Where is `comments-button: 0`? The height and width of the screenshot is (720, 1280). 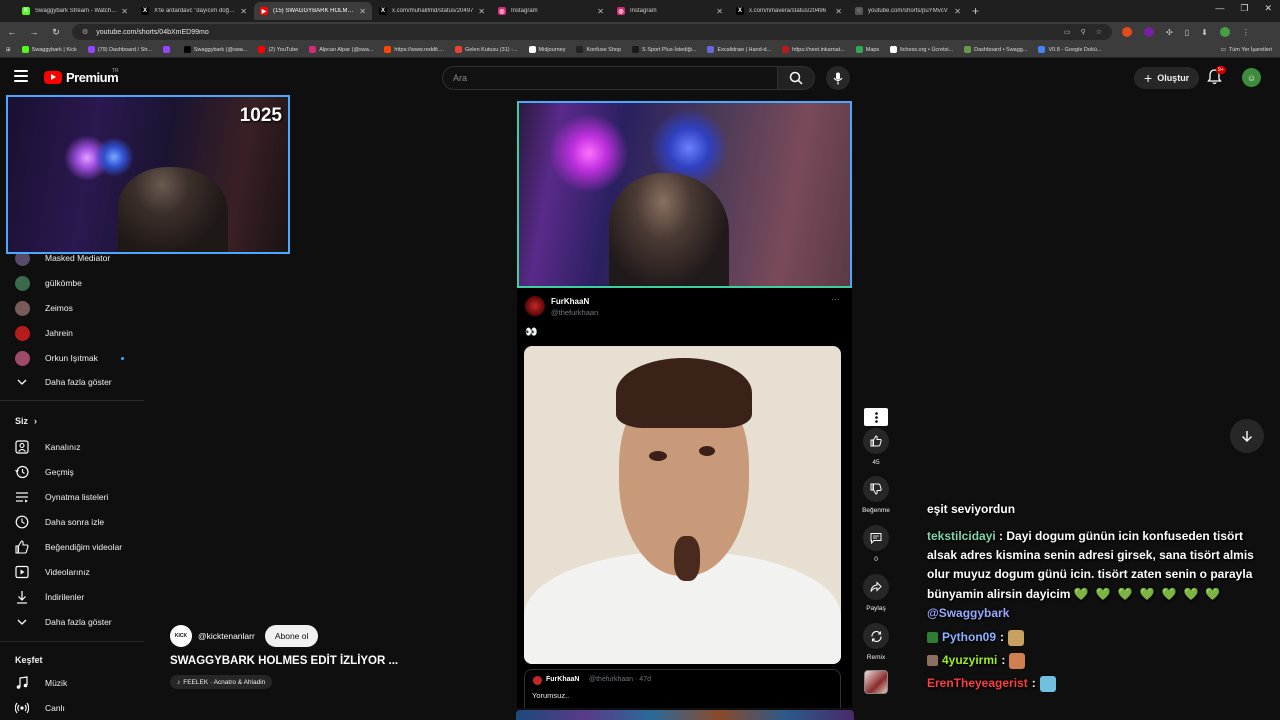 comments-button: 0 is located at coordinates (876, 544).